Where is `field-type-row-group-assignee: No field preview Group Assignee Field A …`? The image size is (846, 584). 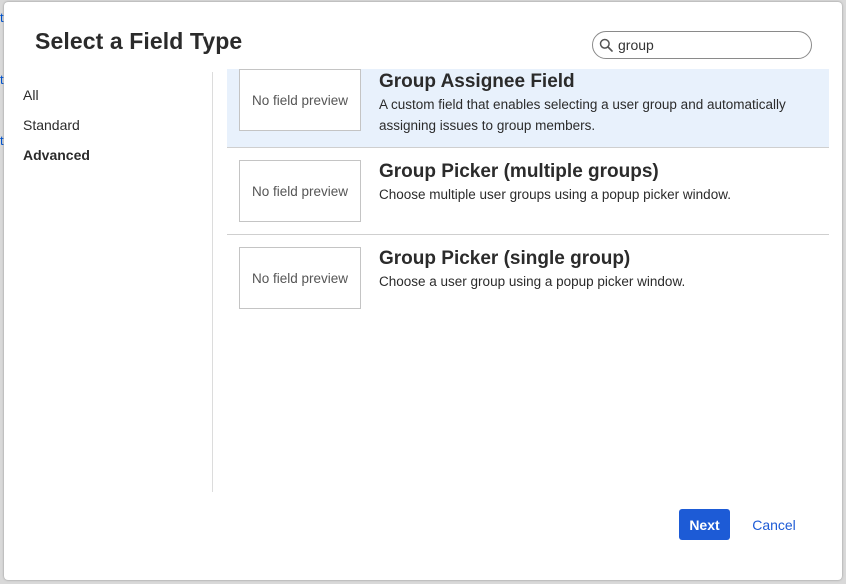 field-type-row-group-assignee: No field preview Group Assignee Field A … is located at coordinates (528, 108).